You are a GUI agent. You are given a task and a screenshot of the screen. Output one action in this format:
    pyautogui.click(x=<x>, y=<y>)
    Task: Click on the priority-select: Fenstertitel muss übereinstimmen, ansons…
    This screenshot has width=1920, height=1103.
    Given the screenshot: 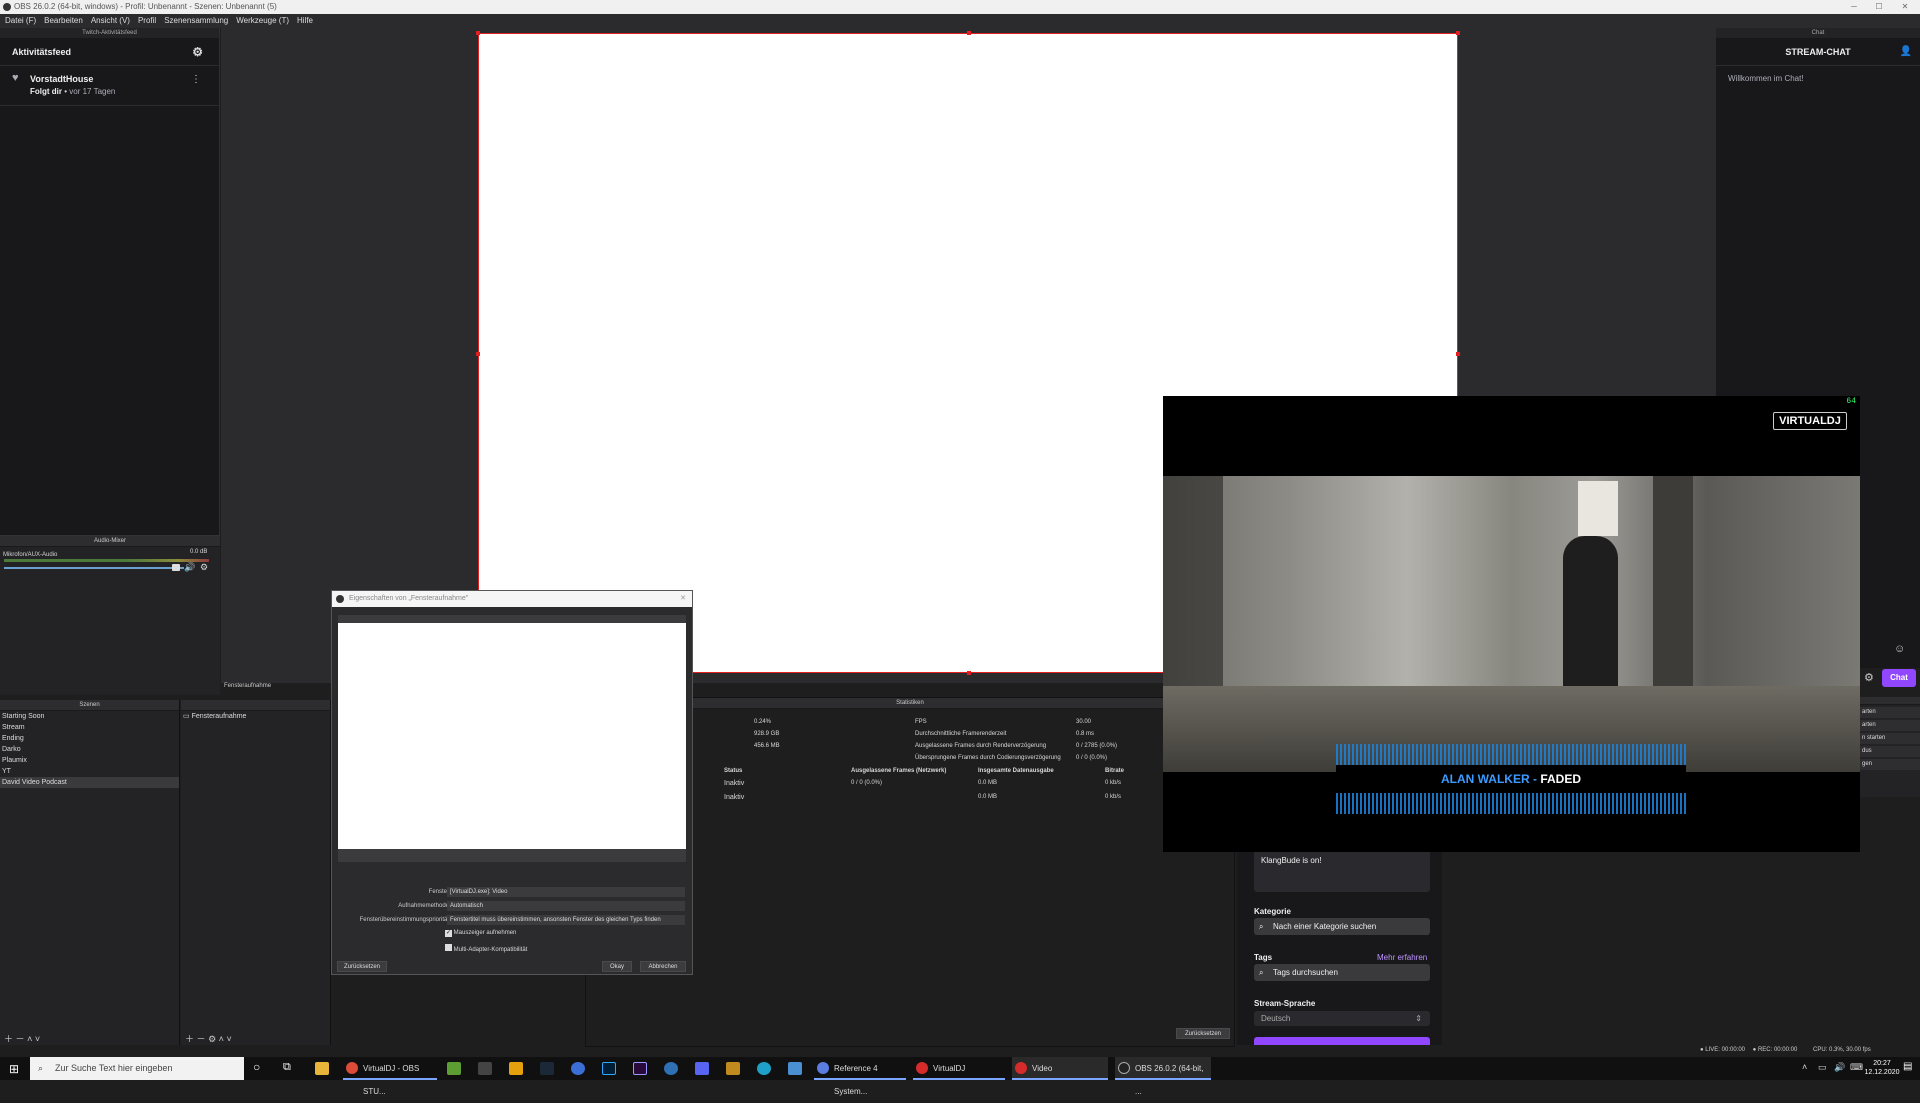 What is the action you would take?
    pyautogui.click(x=566, y=920)
    